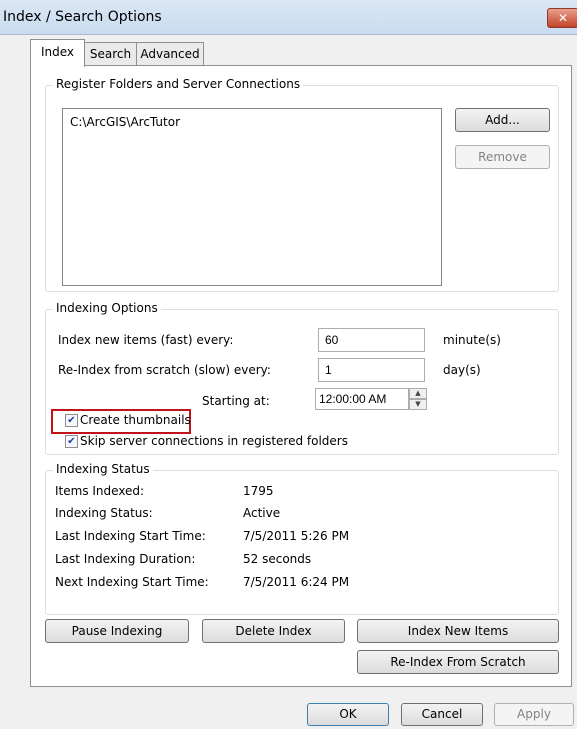  I want to click on tab-search-label: Search, so click(110, 54).